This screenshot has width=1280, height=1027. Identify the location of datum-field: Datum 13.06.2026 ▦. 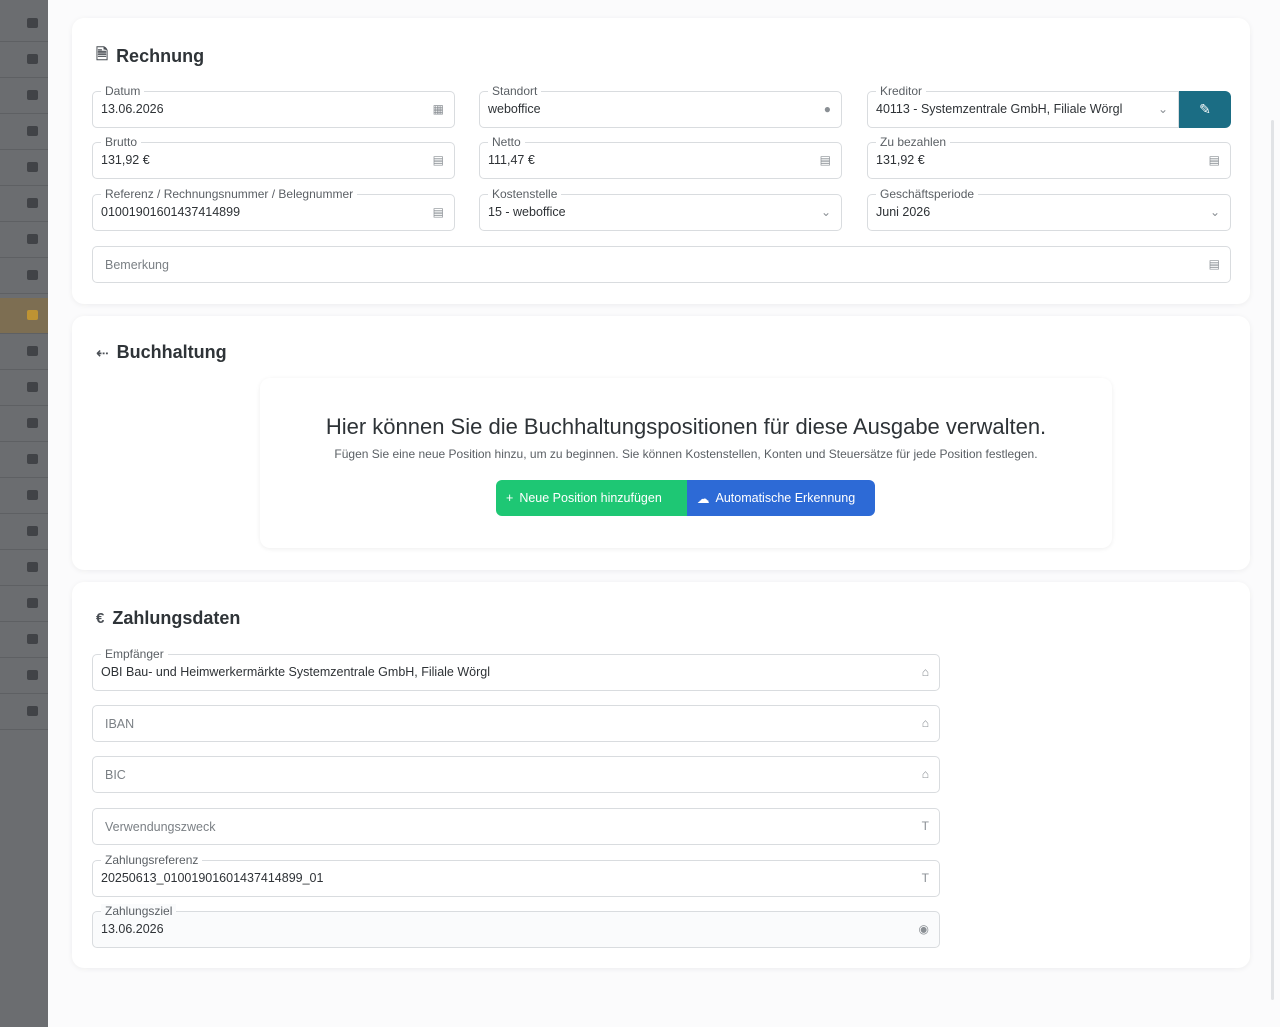
(273, 106).